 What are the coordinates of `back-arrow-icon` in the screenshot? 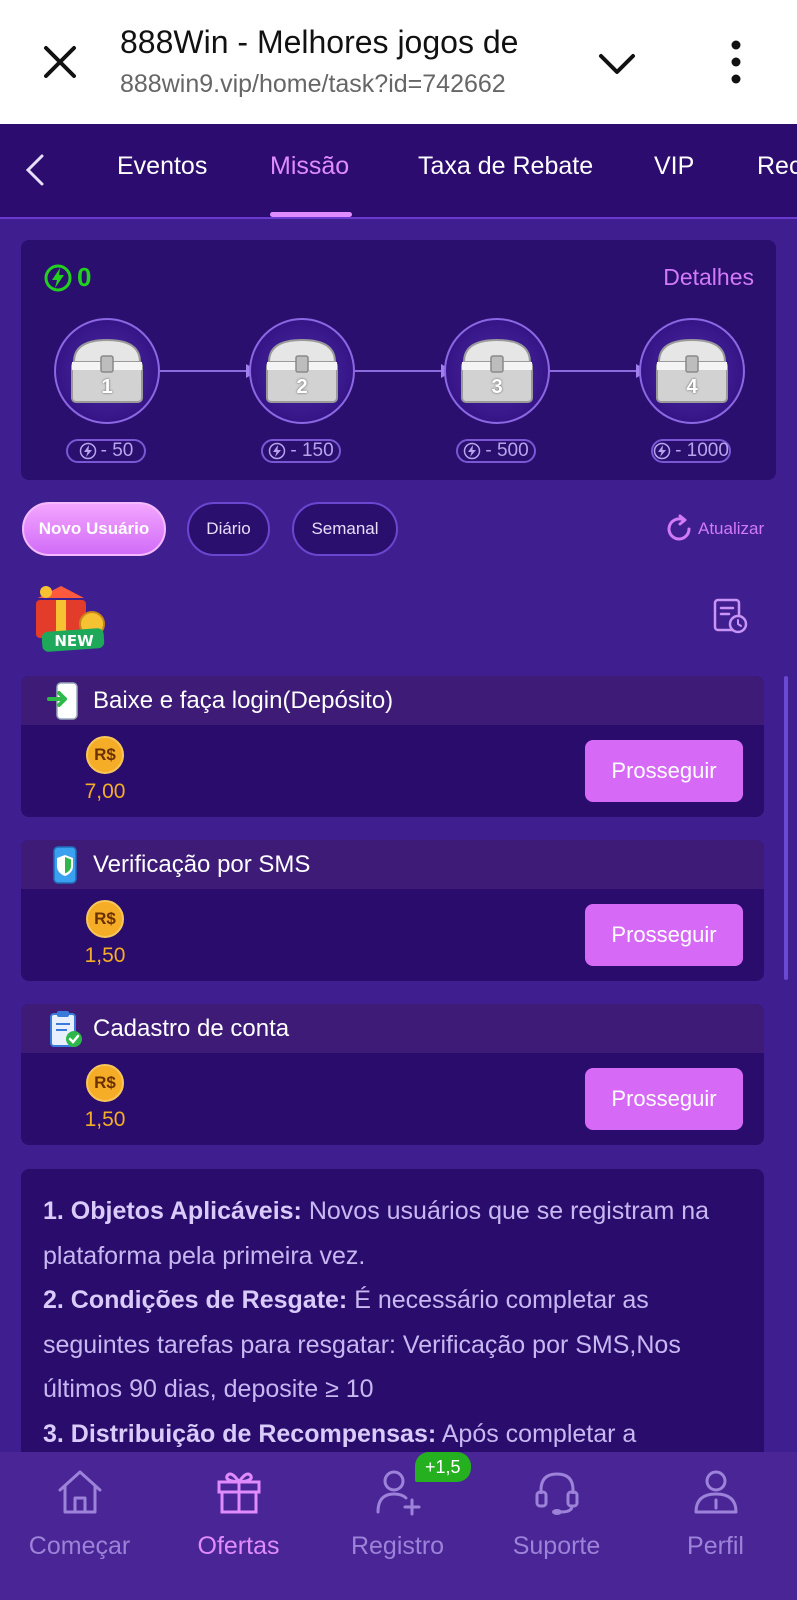 It's located at (35, 170).